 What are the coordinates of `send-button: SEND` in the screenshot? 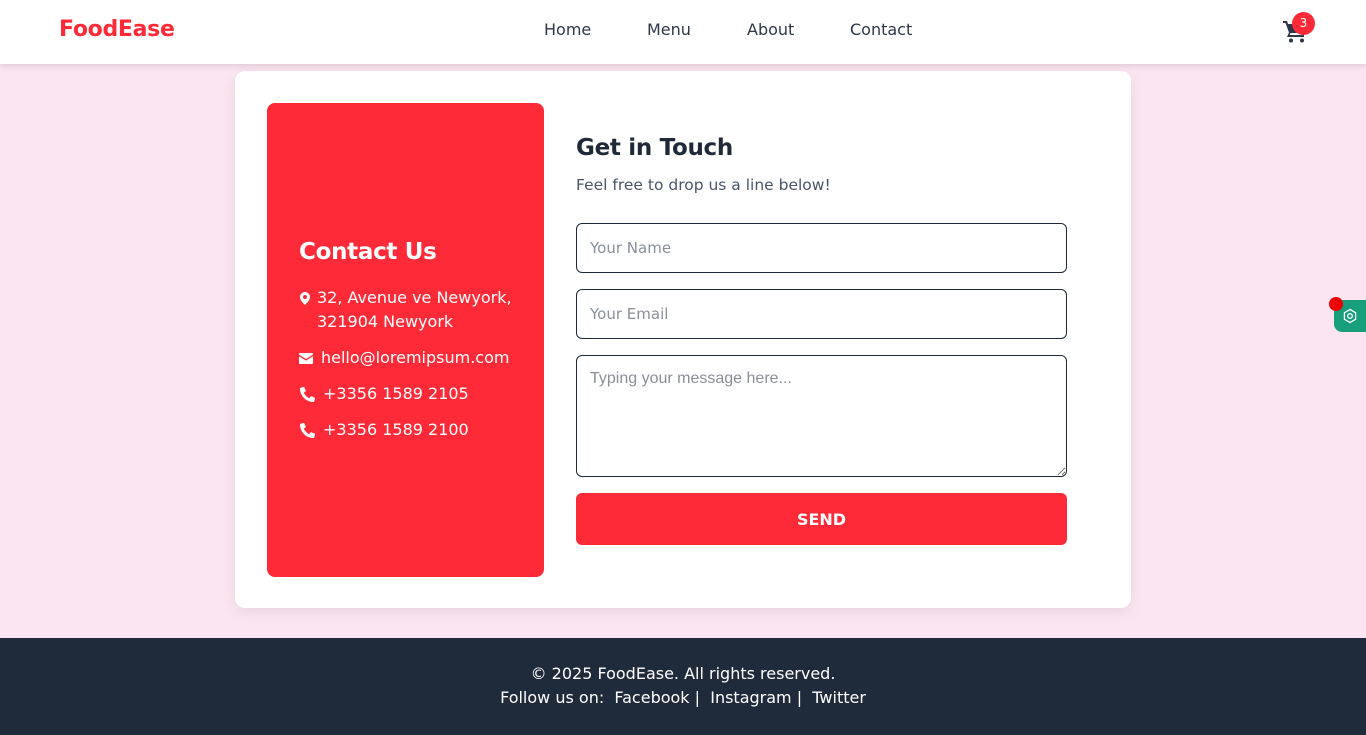 It's located at (821, 519).